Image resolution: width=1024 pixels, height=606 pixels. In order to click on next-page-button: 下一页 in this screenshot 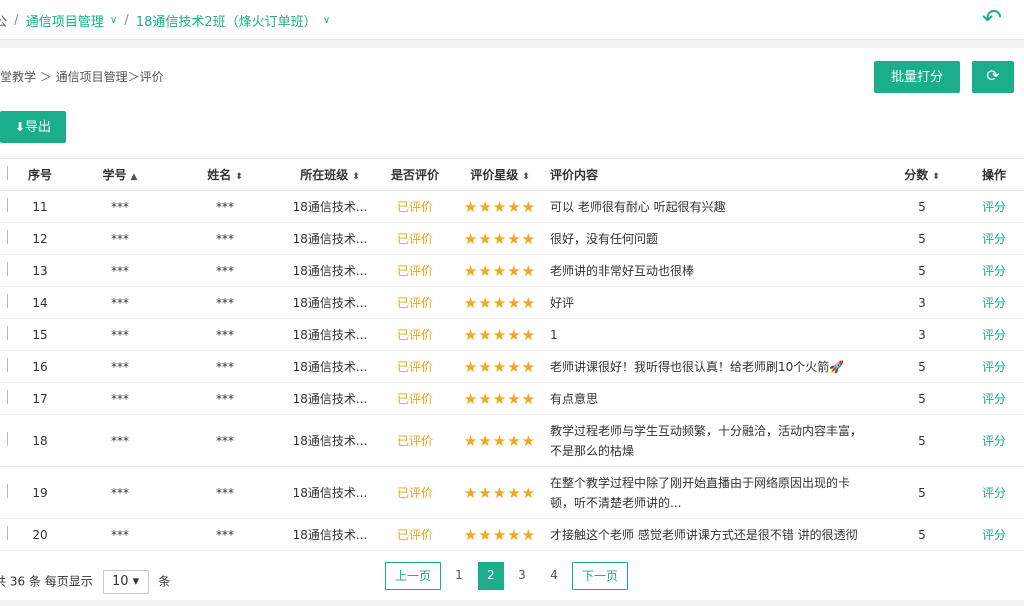, I will do `click(600, 576)`.